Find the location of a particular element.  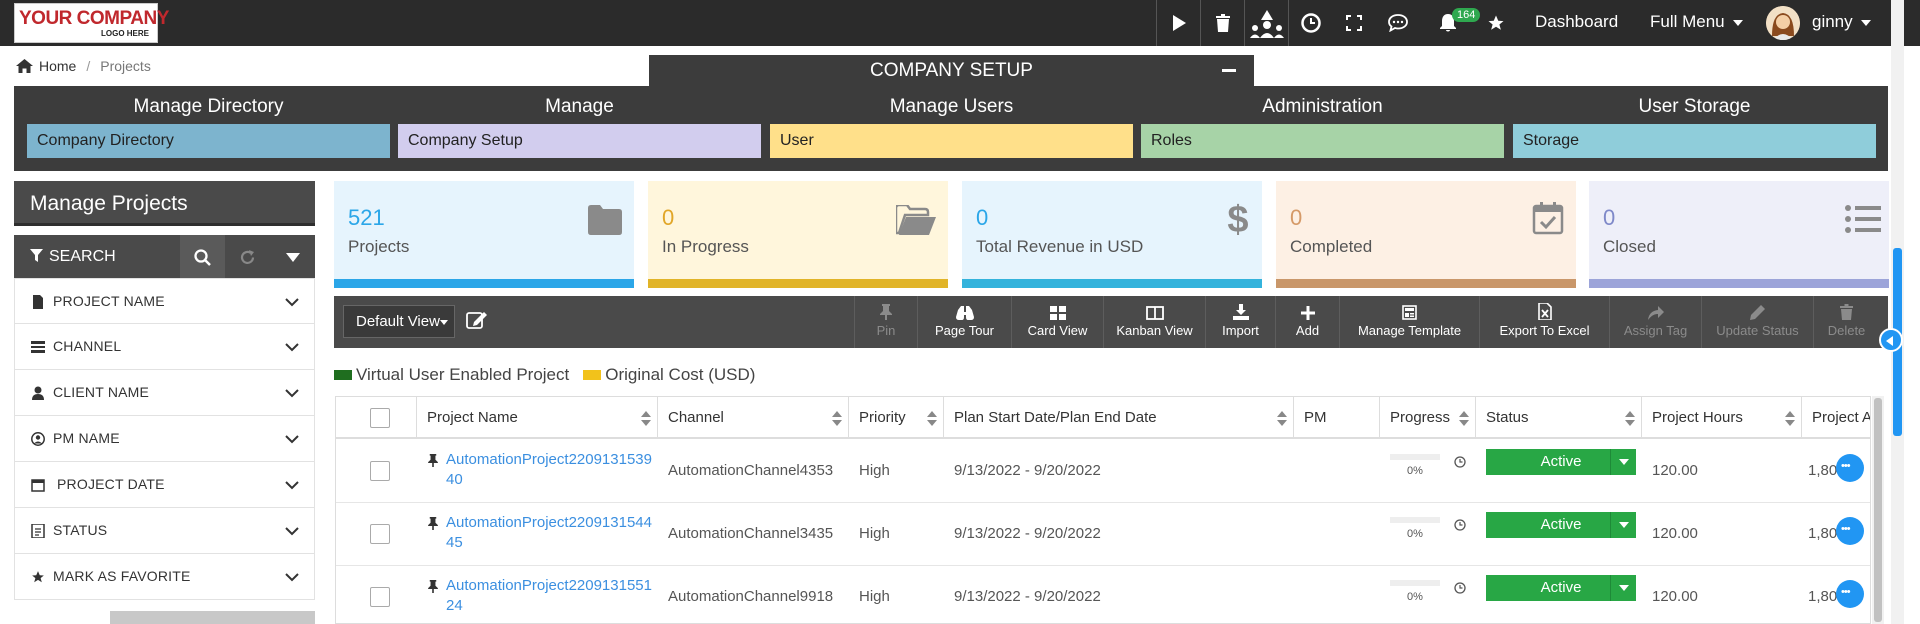

page-tour-button: Page Tour is located at coordinates (964, 322).